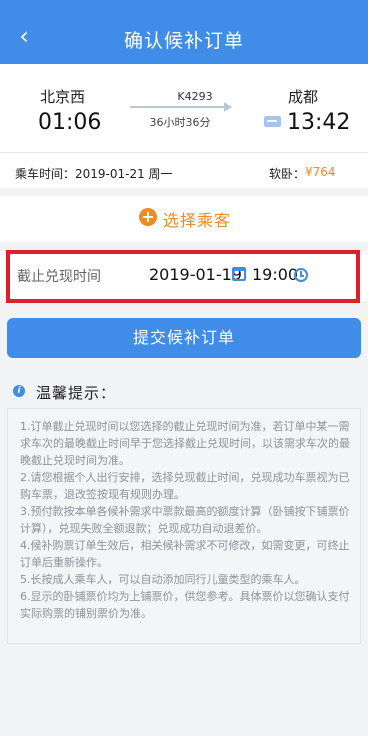 The image size is (368, 736). I want to click on status-bar, so click(184, 5).